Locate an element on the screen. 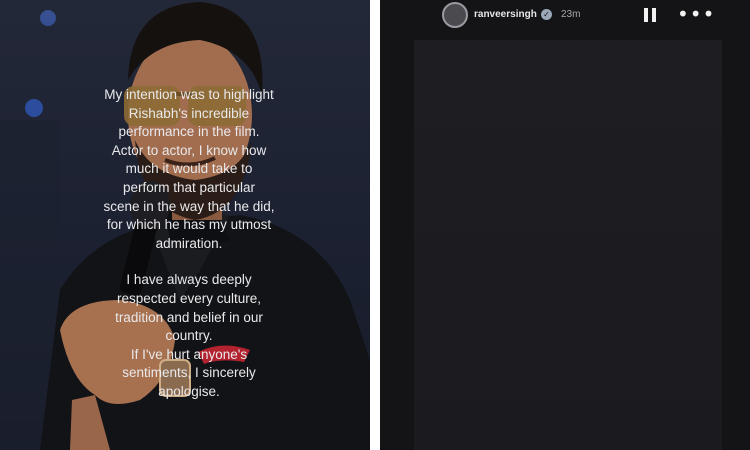 The height and width of the screenshot is (450, 750). message-line: perform that particular is located at coordinates (189, 187).